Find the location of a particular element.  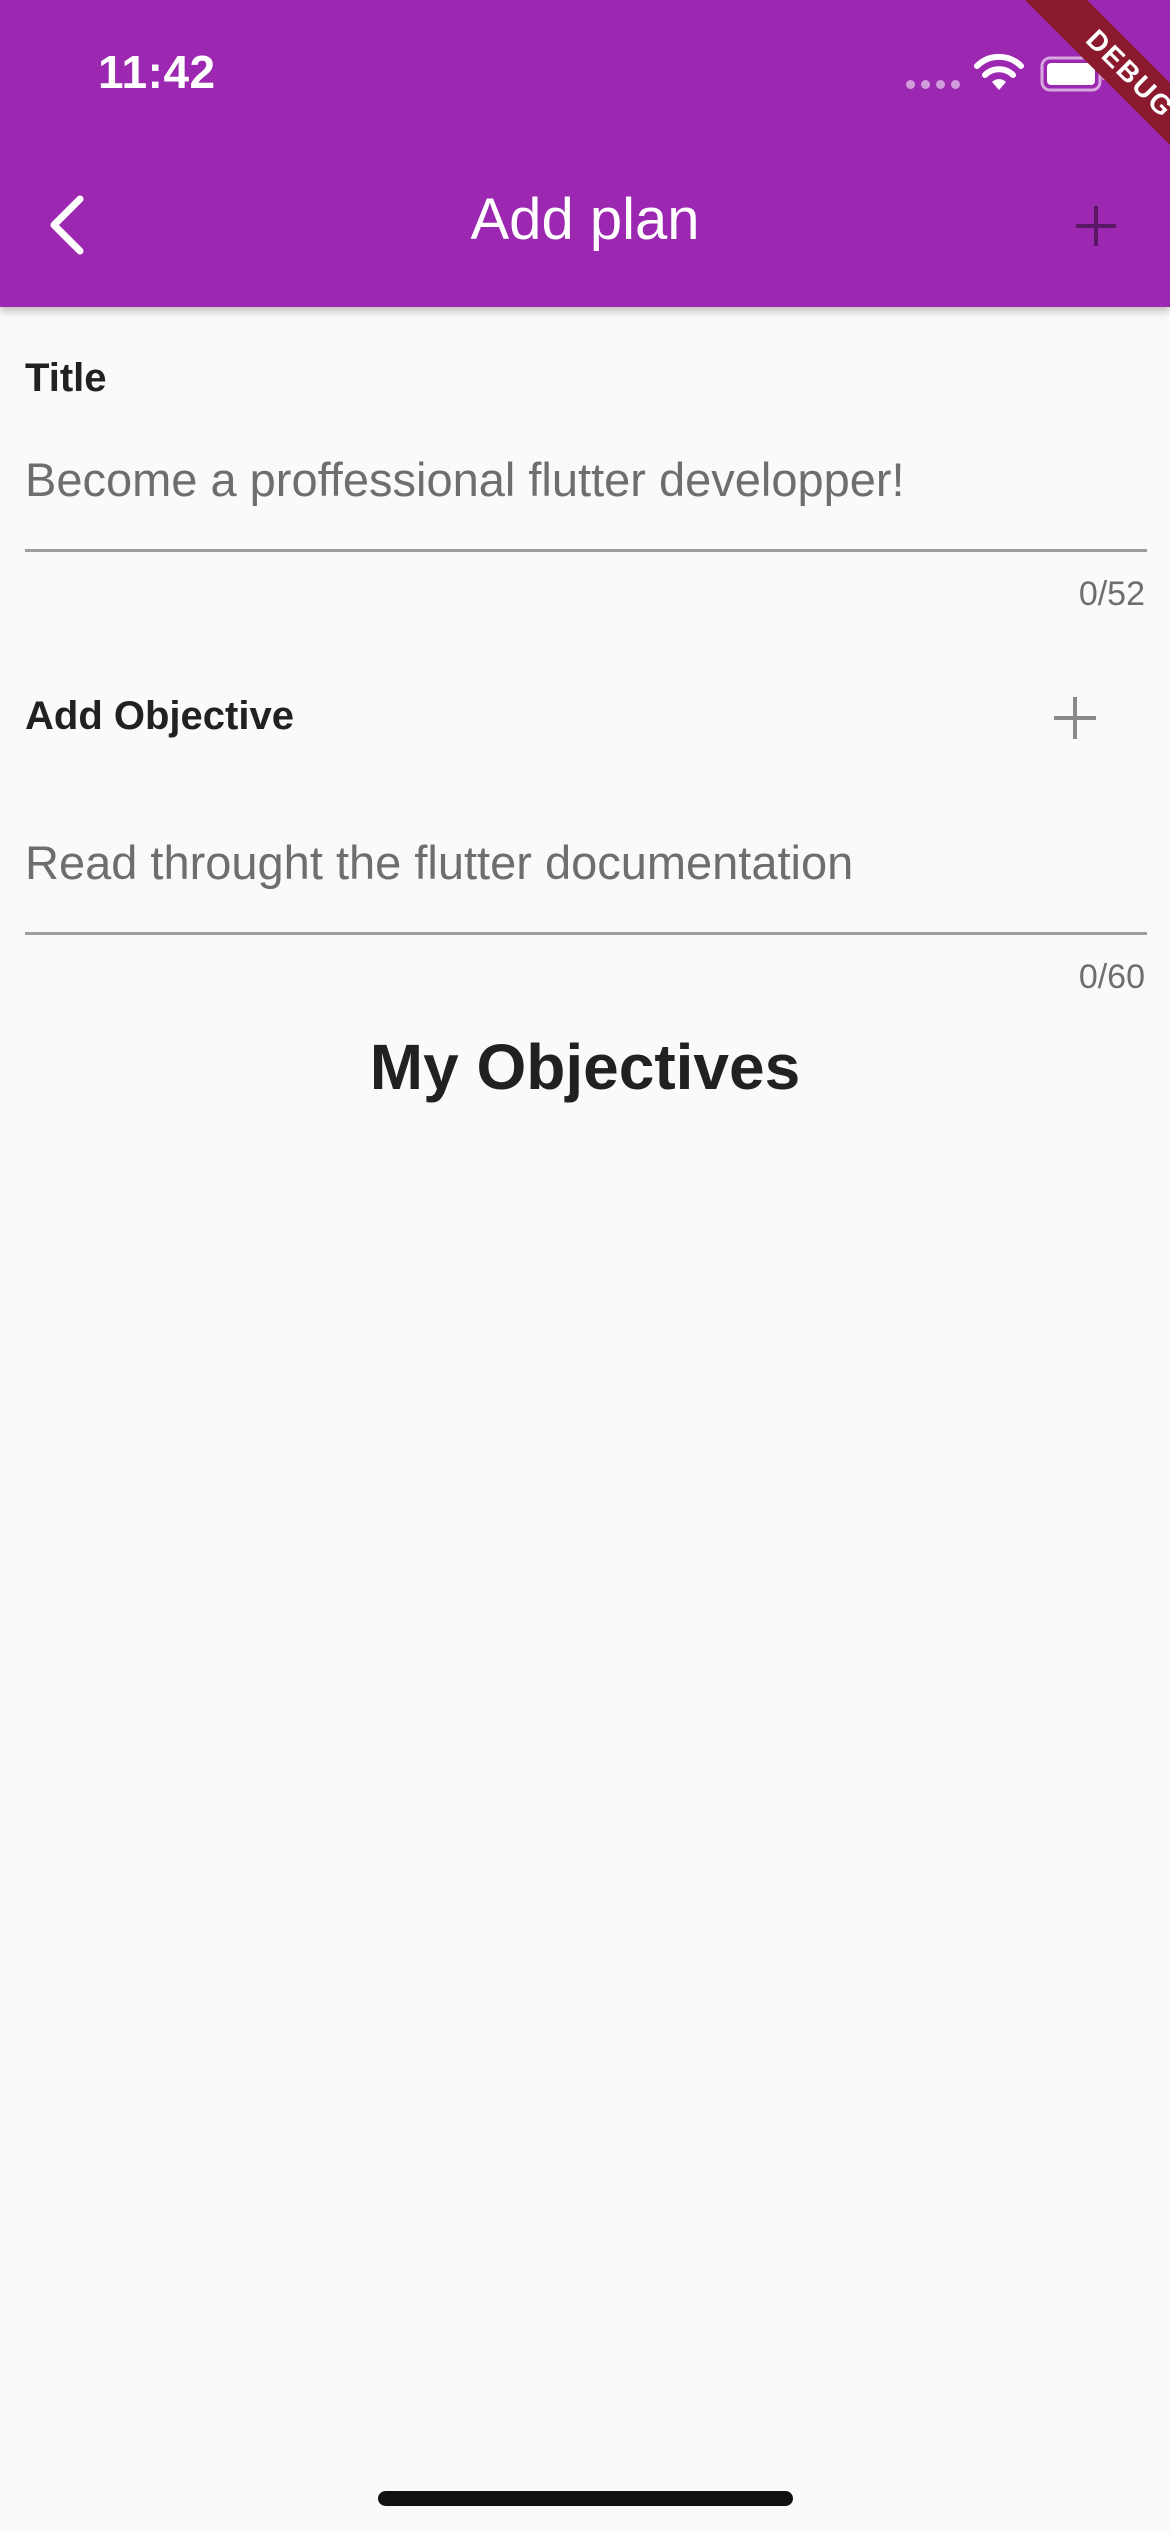

objective-input-underline is located at coordinates (586, 933).